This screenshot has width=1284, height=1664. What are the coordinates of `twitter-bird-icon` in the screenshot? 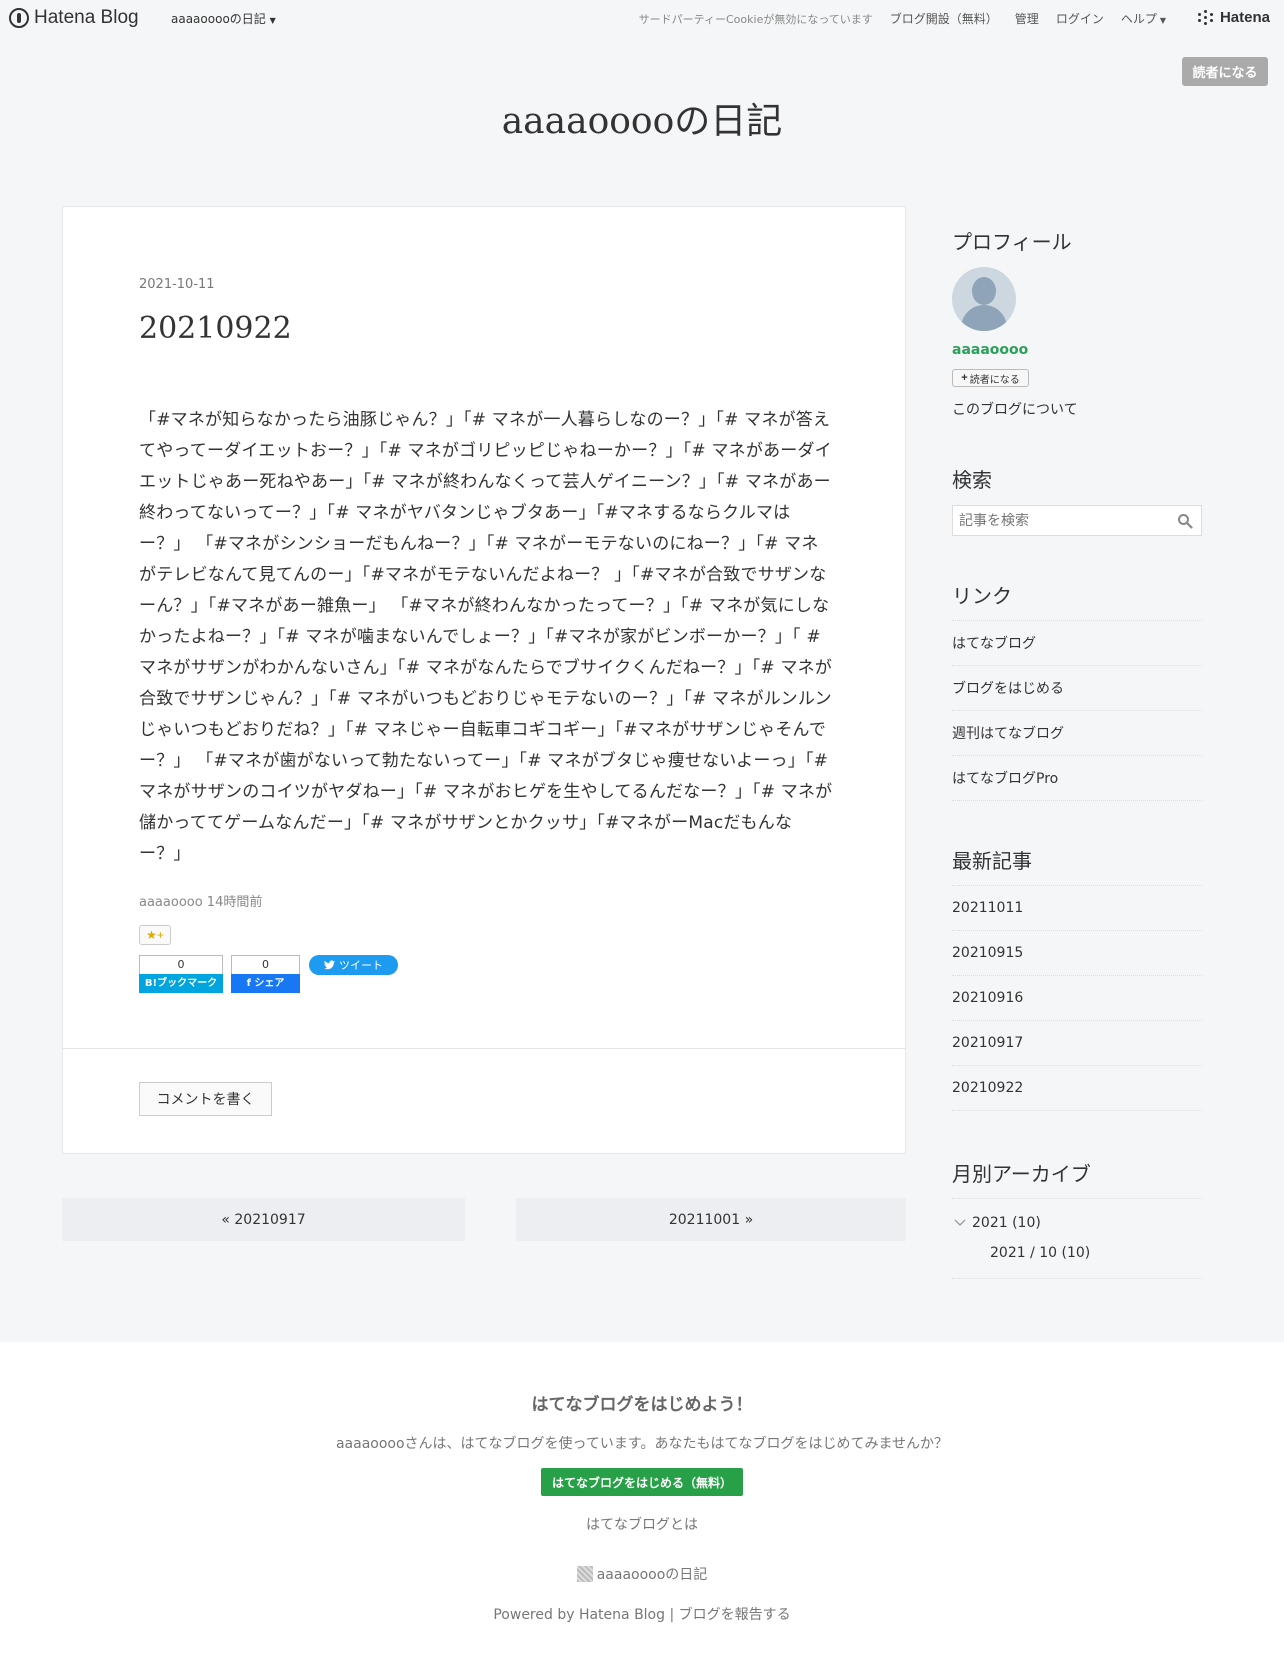 It's located at (329, 965).